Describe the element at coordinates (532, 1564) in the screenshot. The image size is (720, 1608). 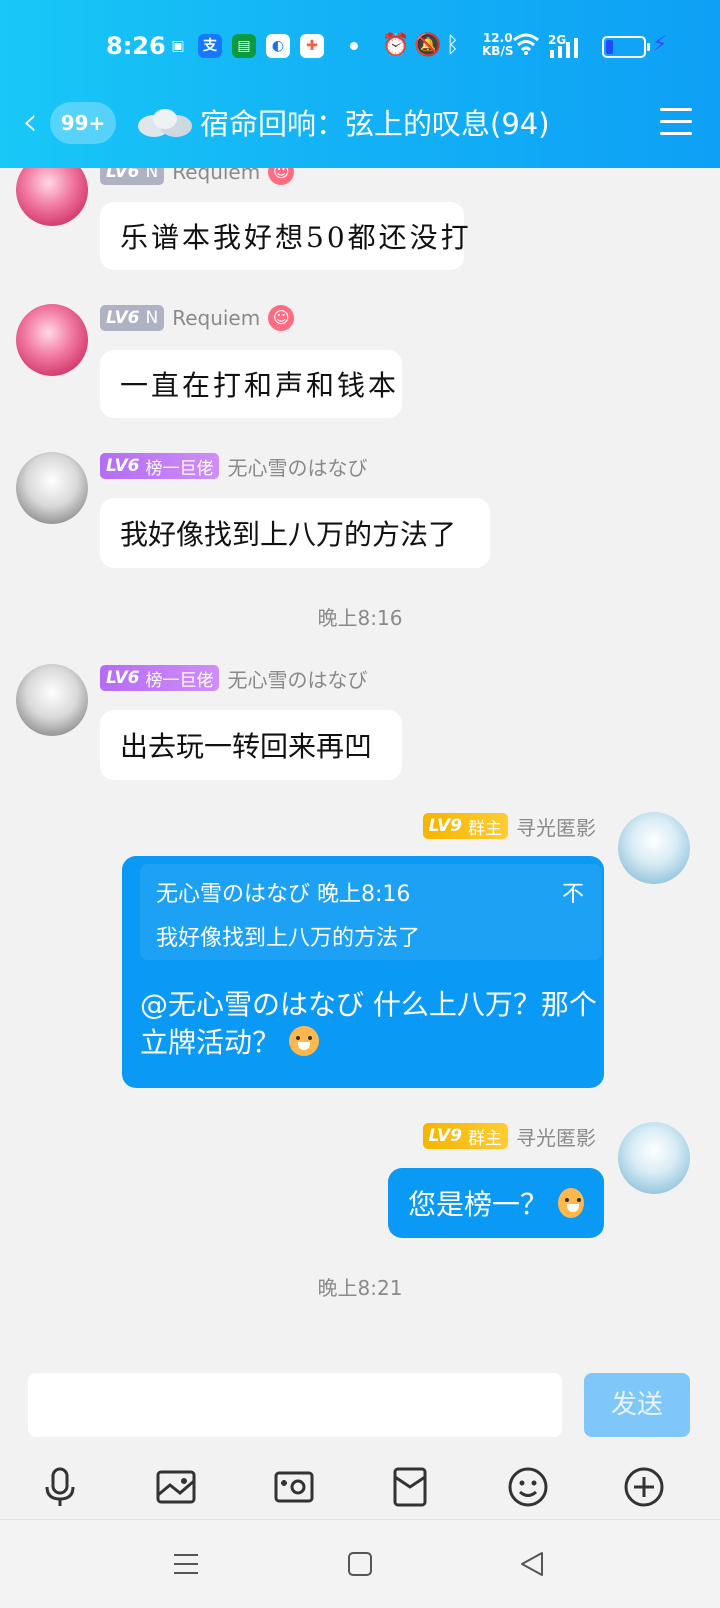
I see `back-triangle-icon` at that location.